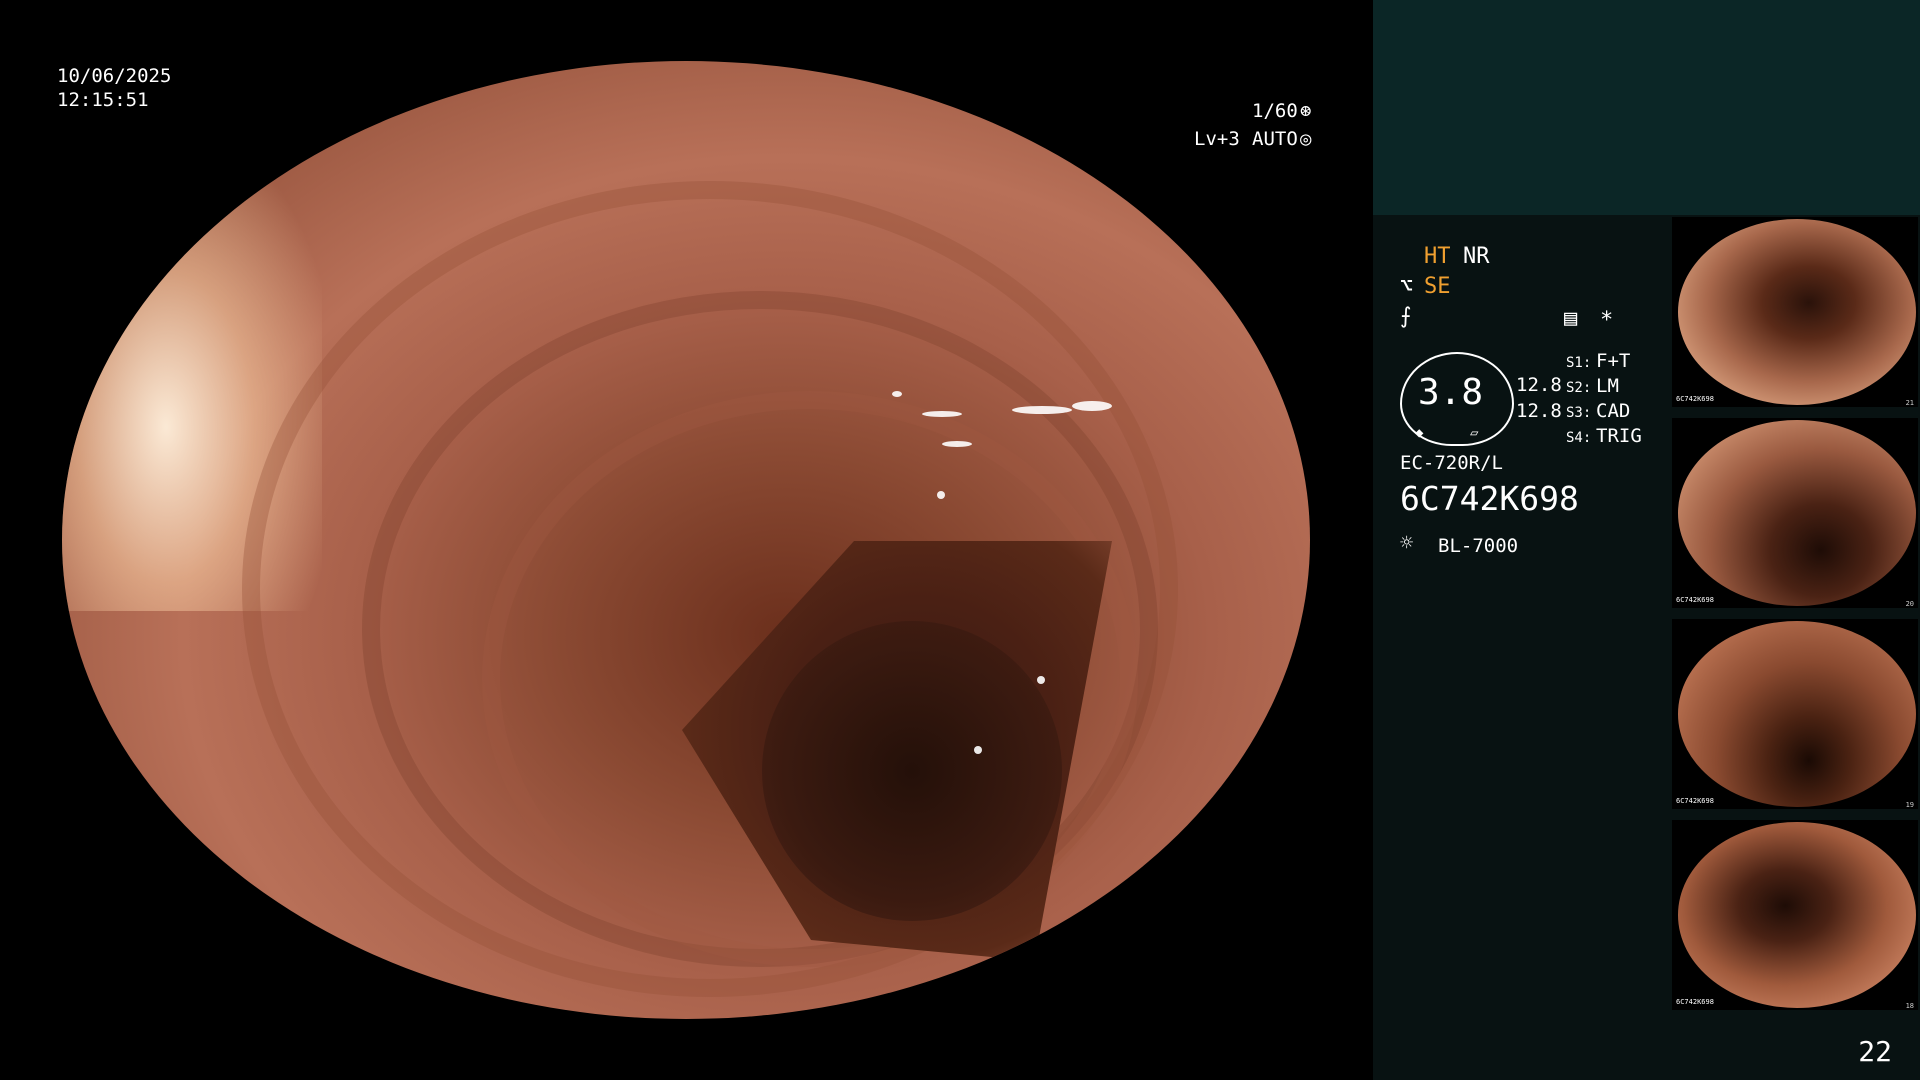  Describe the element at coordinates (103, 100) in the screenshot. I see `time-label: 12:15:51` at that location.